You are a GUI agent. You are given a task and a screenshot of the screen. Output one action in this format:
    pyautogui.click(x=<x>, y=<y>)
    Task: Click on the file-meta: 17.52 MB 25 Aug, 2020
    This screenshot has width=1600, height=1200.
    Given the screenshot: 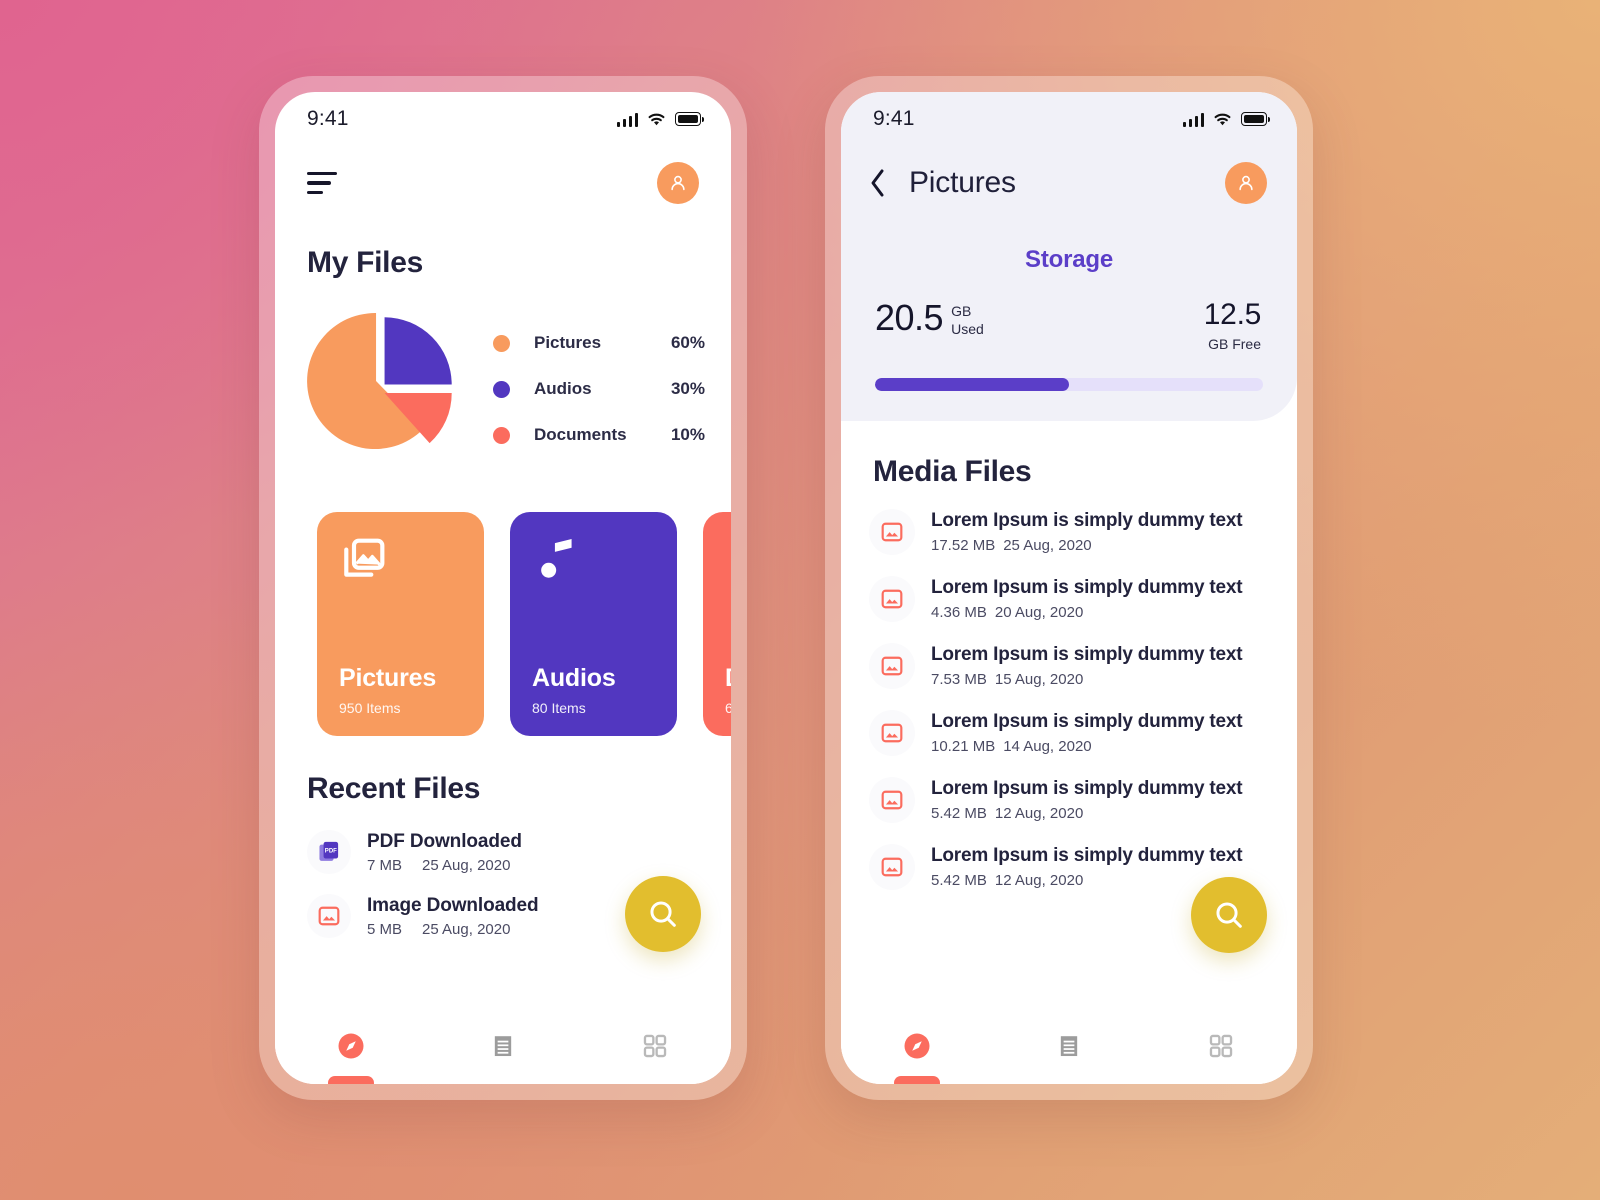 What is the action you would take?
    pyautogui.click(x=1086, y=545)
    